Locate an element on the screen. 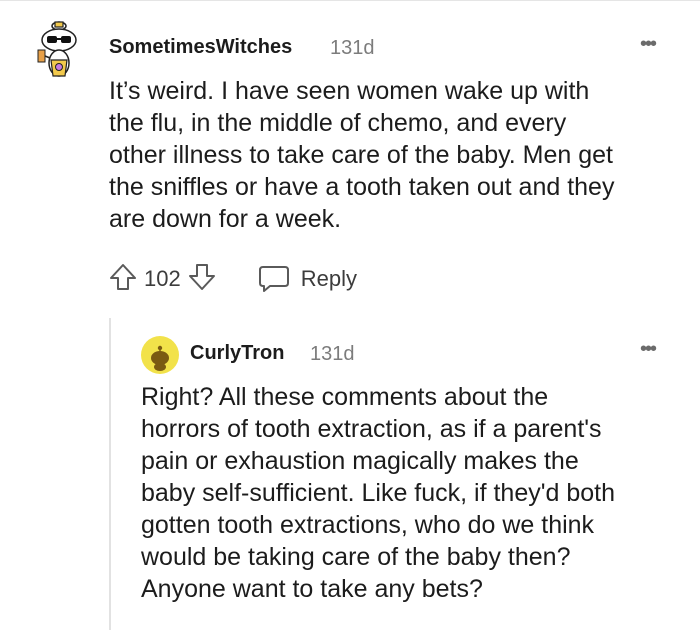 The width and height of the screenshot is (700, 630). reply-username: CurlyTron is located at coordinates (237, 353).